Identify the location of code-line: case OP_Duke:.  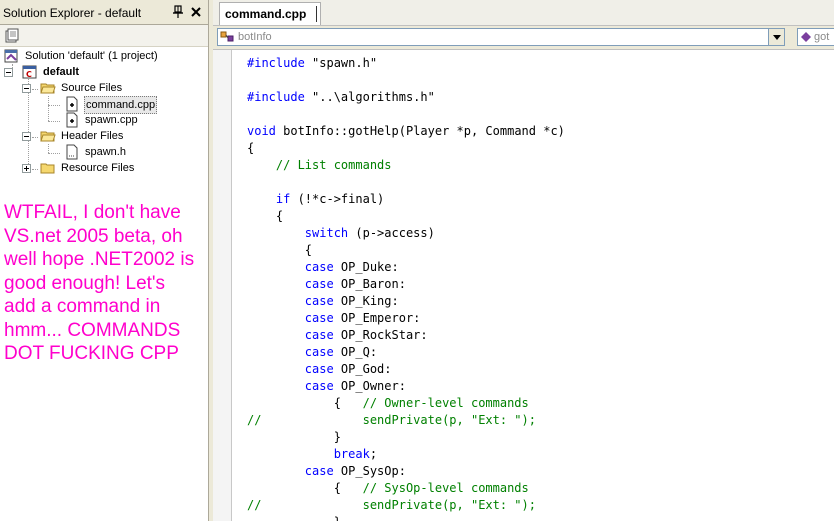
(323, 267).